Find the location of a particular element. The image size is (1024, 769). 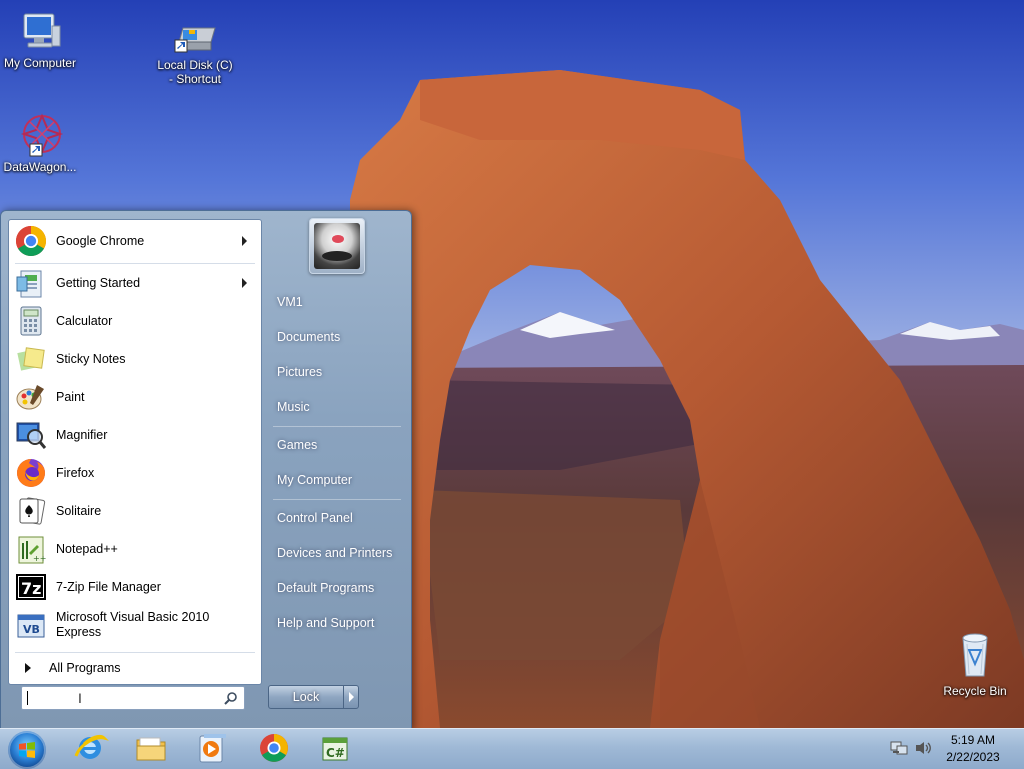

program-magnifier: Magnifier is located at coordinates (135, 435).